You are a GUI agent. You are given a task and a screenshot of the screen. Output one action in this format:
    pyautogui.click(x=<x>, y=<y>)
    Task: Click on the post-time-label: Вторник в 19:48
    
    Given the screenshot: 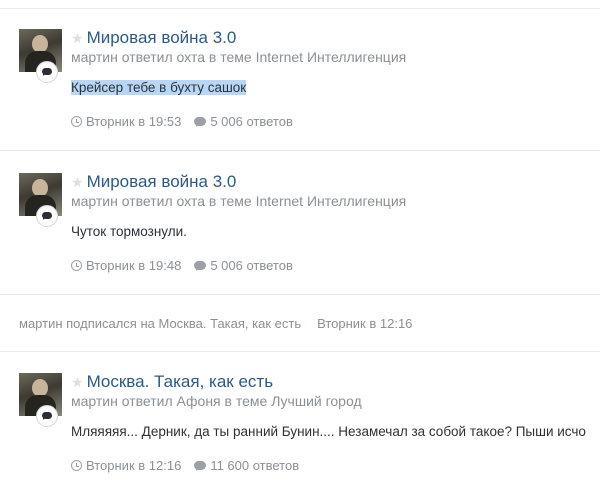 What is the action you would take?
    pyautogui.click(x=134, y=265)
    